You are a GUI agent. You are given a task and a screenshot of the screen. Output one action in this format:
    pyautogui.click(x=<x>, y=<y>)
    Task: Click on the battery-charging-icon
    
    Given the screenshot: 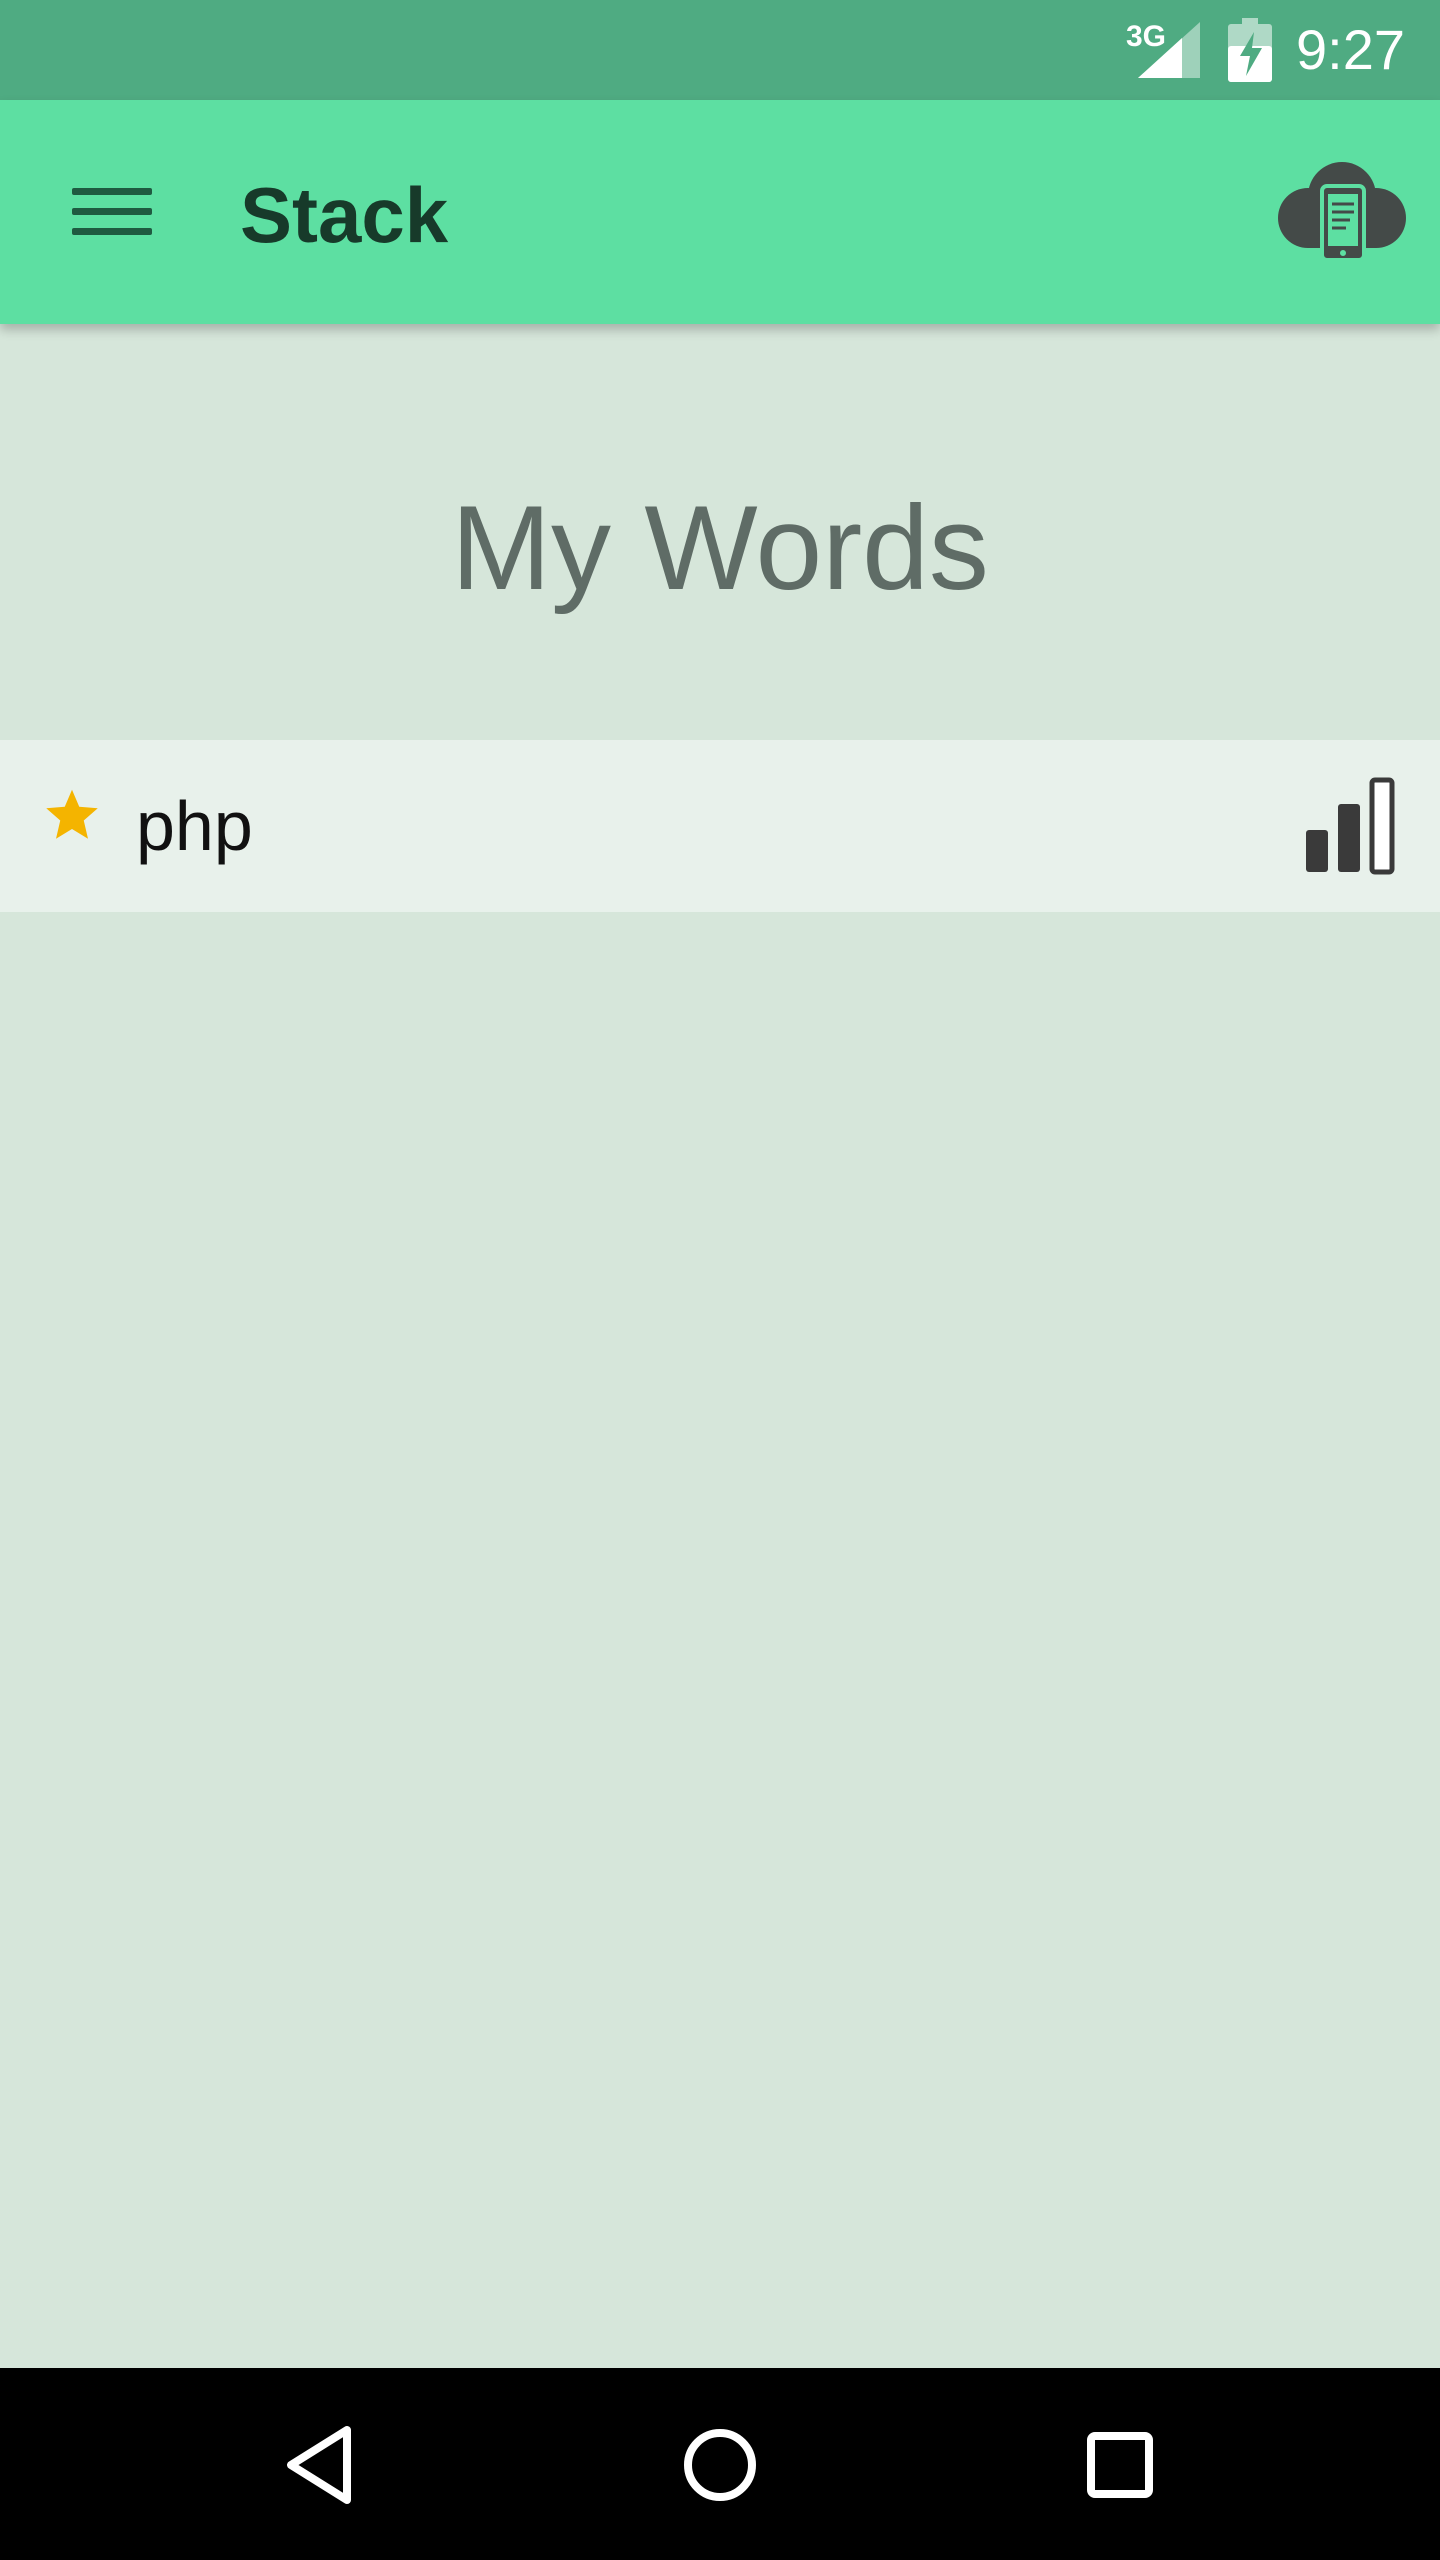 What is the action you would take?
    pyautogui.click(x=1250, y=50)
    